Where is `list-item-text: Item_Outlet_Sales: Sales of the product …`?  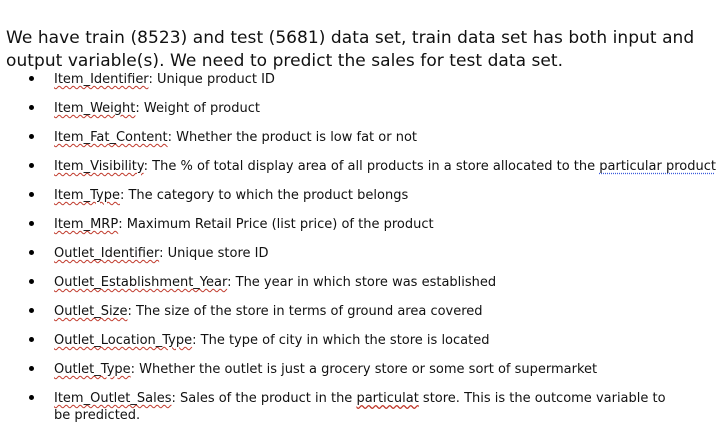 list-item-text: Item_Outlet_Sales: Sales of the product … is located at coordinates (364, 407).